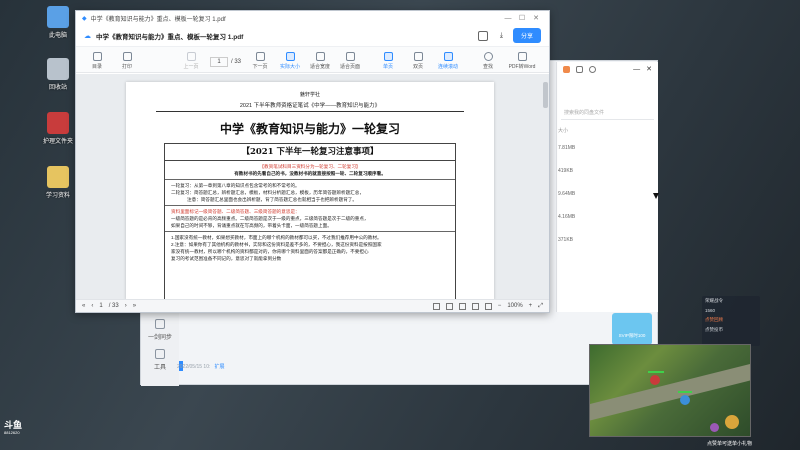 The image size is (800, 450). I want to click on game-stream-preview, so click(670, 390).